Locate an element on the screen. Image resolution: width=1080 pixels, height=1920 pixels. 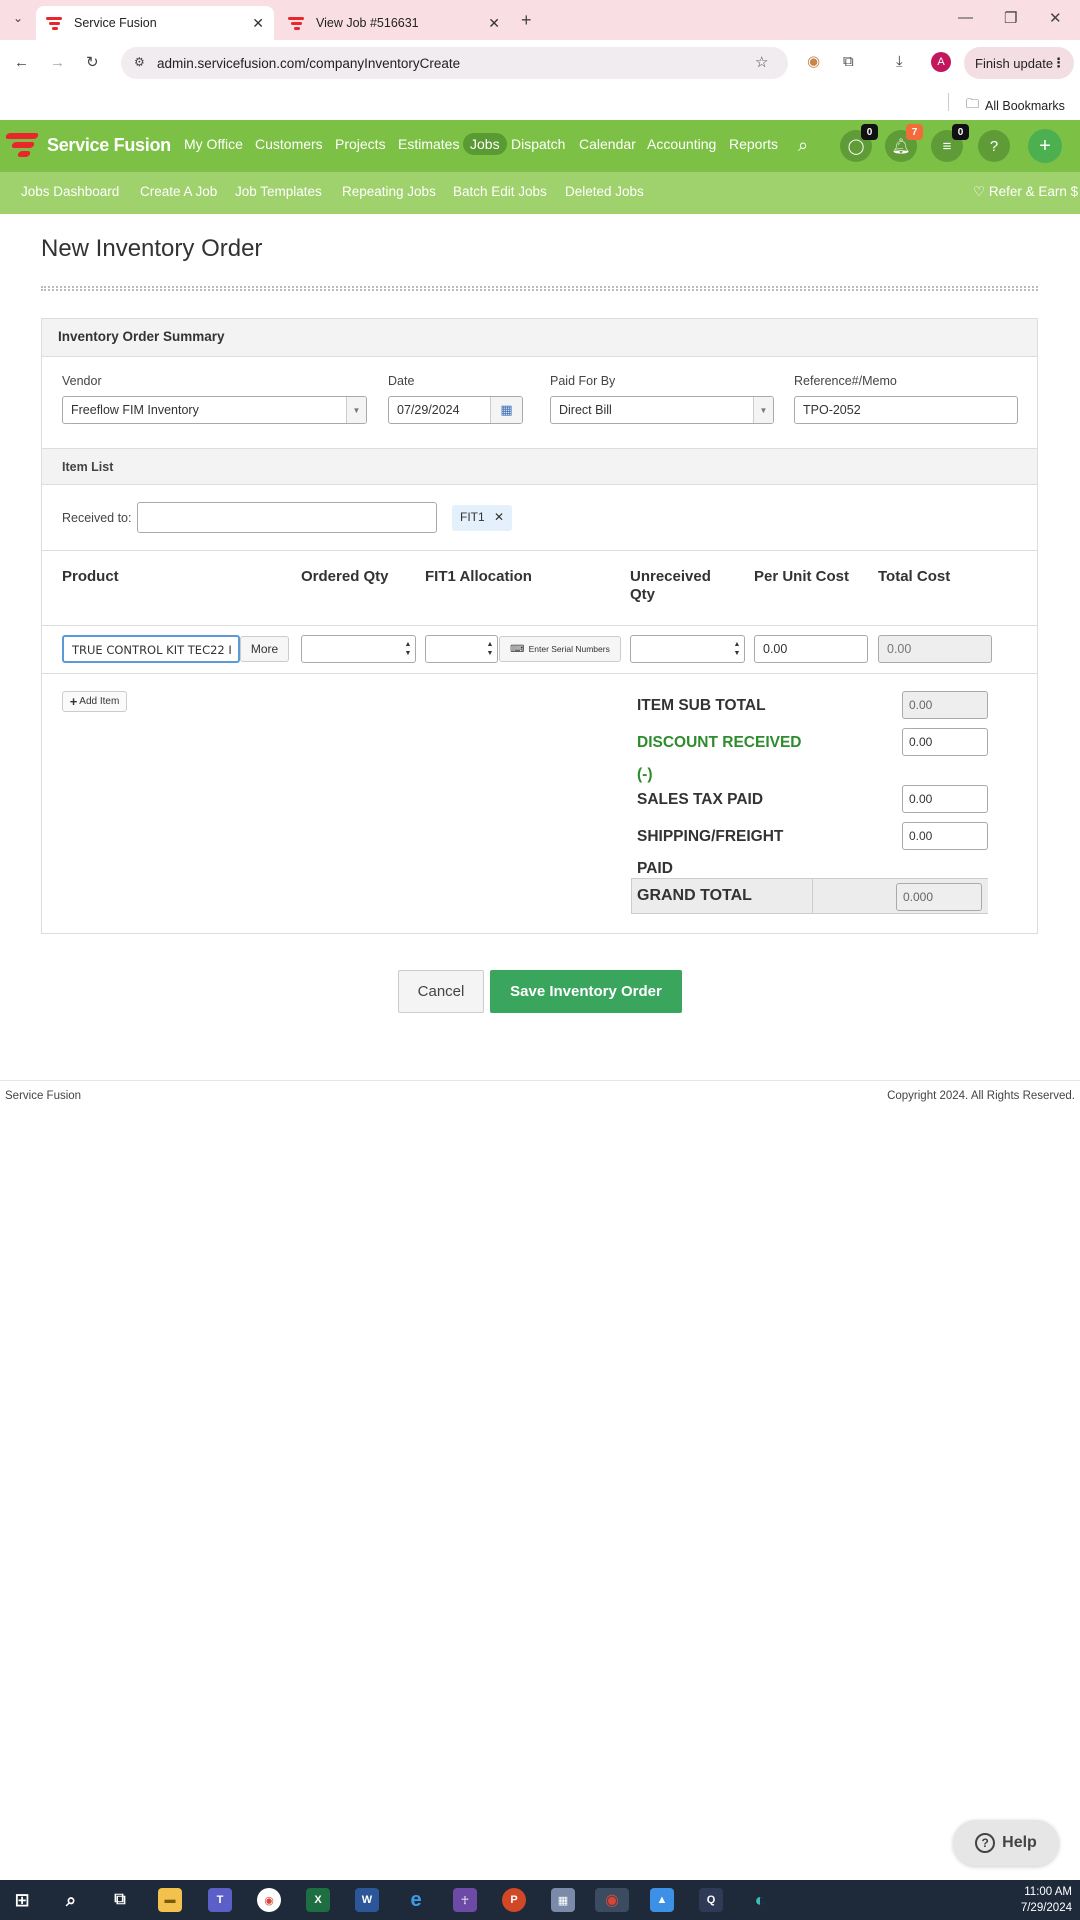
enter-serial-numbers-button: ⌨ Enter Serial Numbers is located at coordinates (560, 649).